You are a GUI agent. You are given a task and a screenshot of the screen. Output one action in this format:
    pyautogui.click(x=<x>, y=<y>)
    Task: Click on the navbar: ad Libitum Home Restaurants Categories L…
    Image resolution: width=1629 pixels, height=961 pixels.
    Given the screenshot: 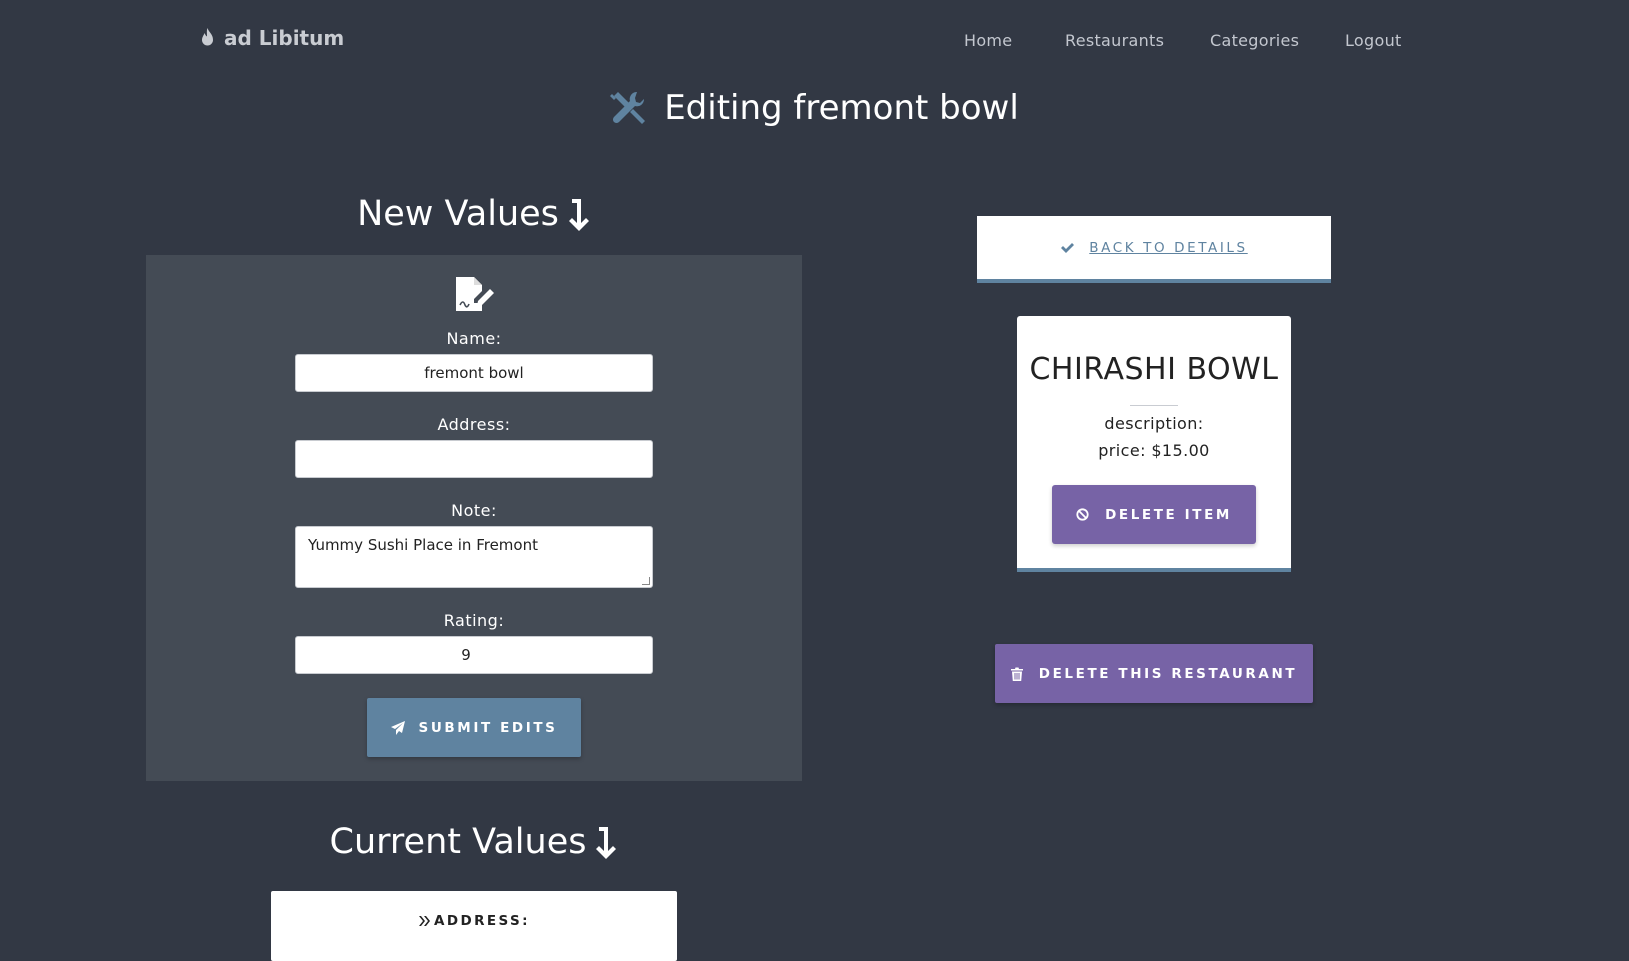 What is the action you would take?
    pyautogui.click(x=814, y=41)
    